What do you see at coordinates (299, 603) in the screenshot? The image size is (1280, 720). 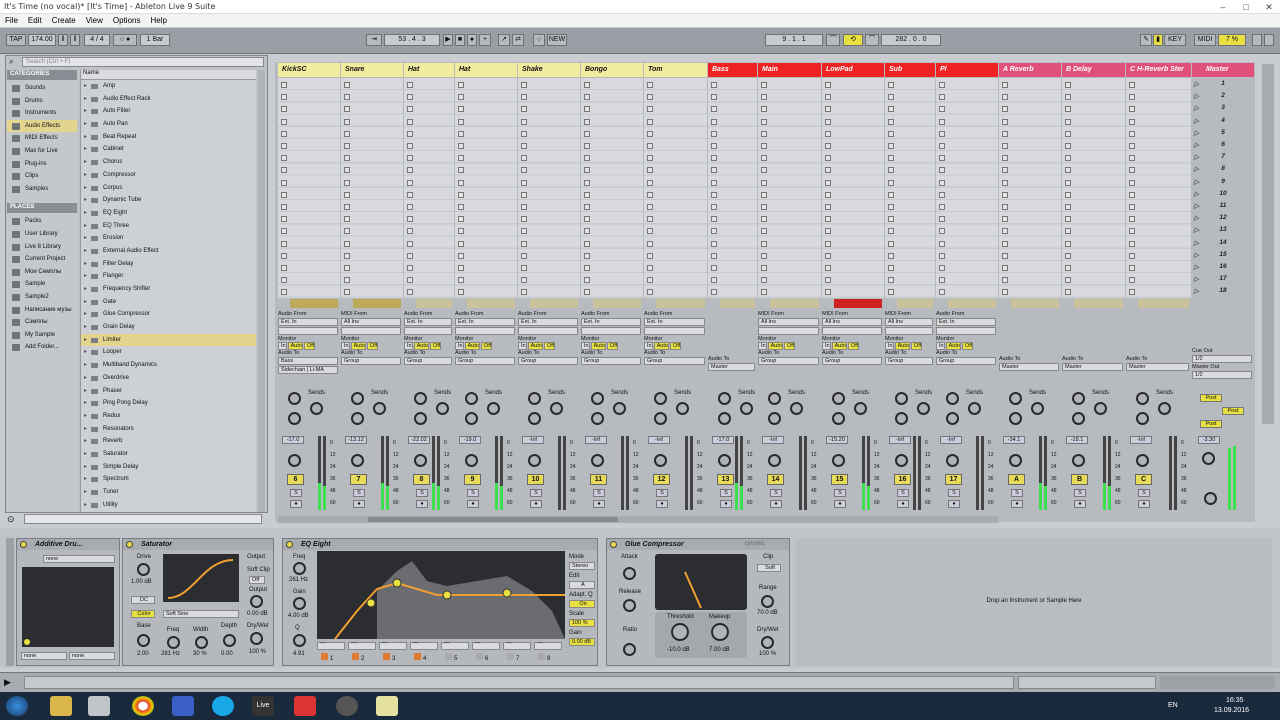 I see `eq-gain-knob` at bounding box center [299, 603].